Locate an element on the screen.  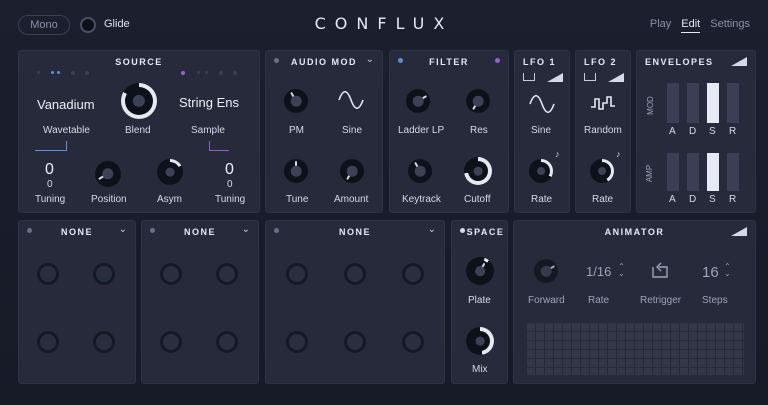
blend-knob is located at coordinates (139, 101).